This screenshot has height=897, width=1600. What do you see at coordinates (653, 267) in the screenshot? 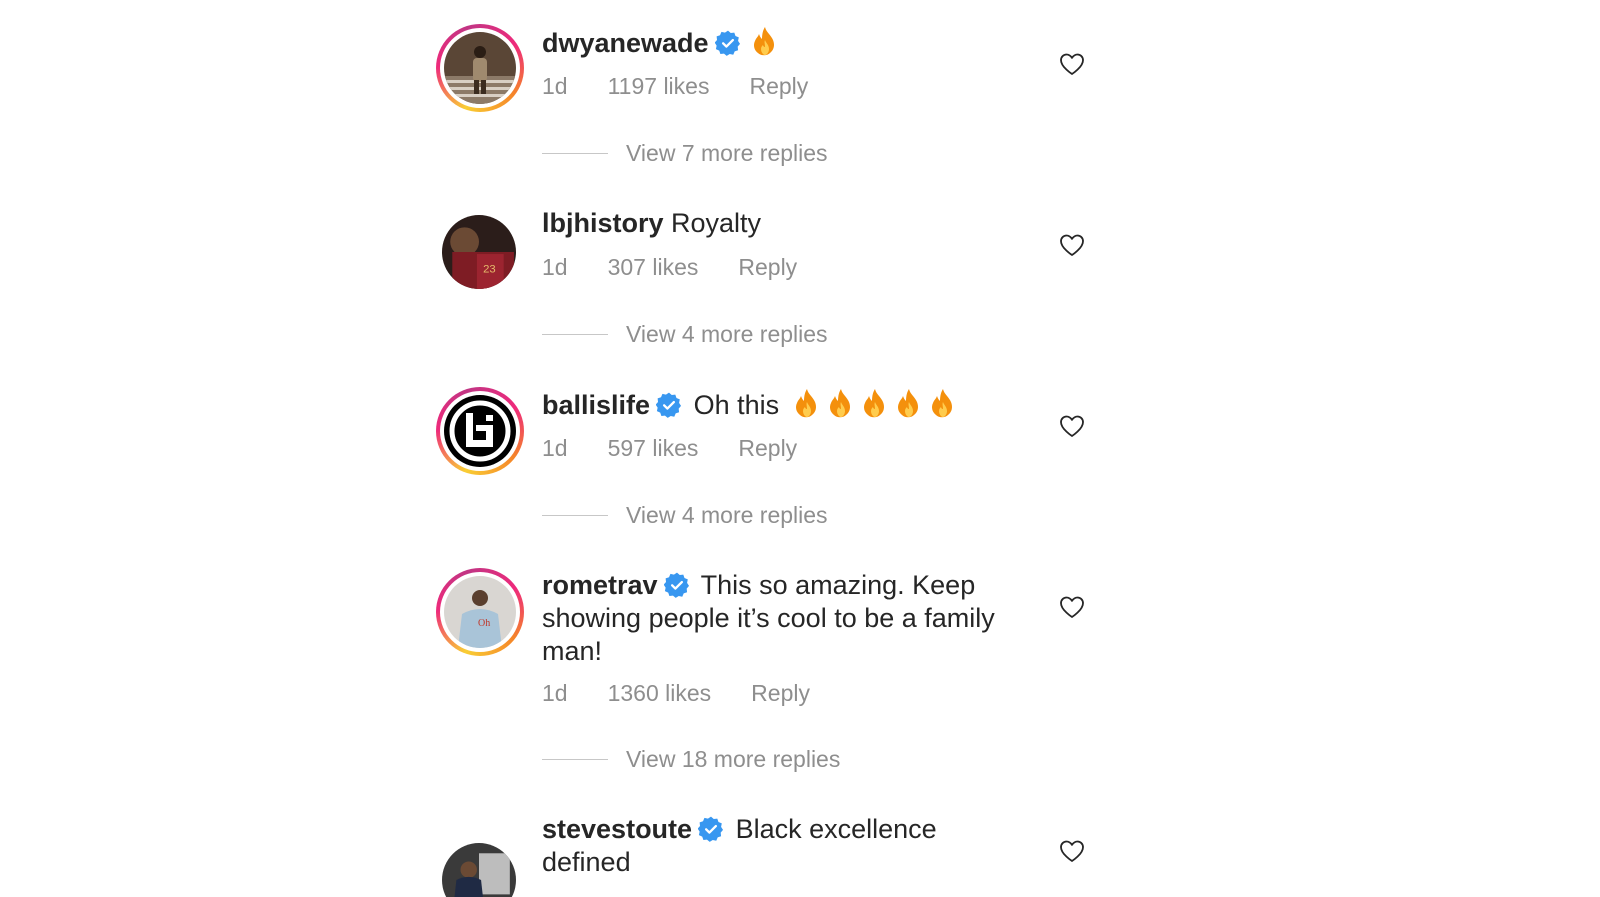
I see `like-count: 307 likes` at bounding box center [653, 267].